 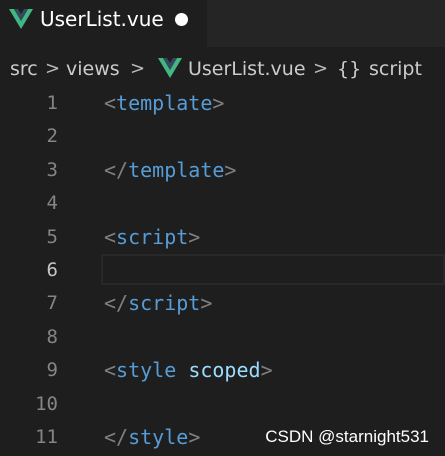 I want to click on code-line: 6, so click(x=222, y=270).